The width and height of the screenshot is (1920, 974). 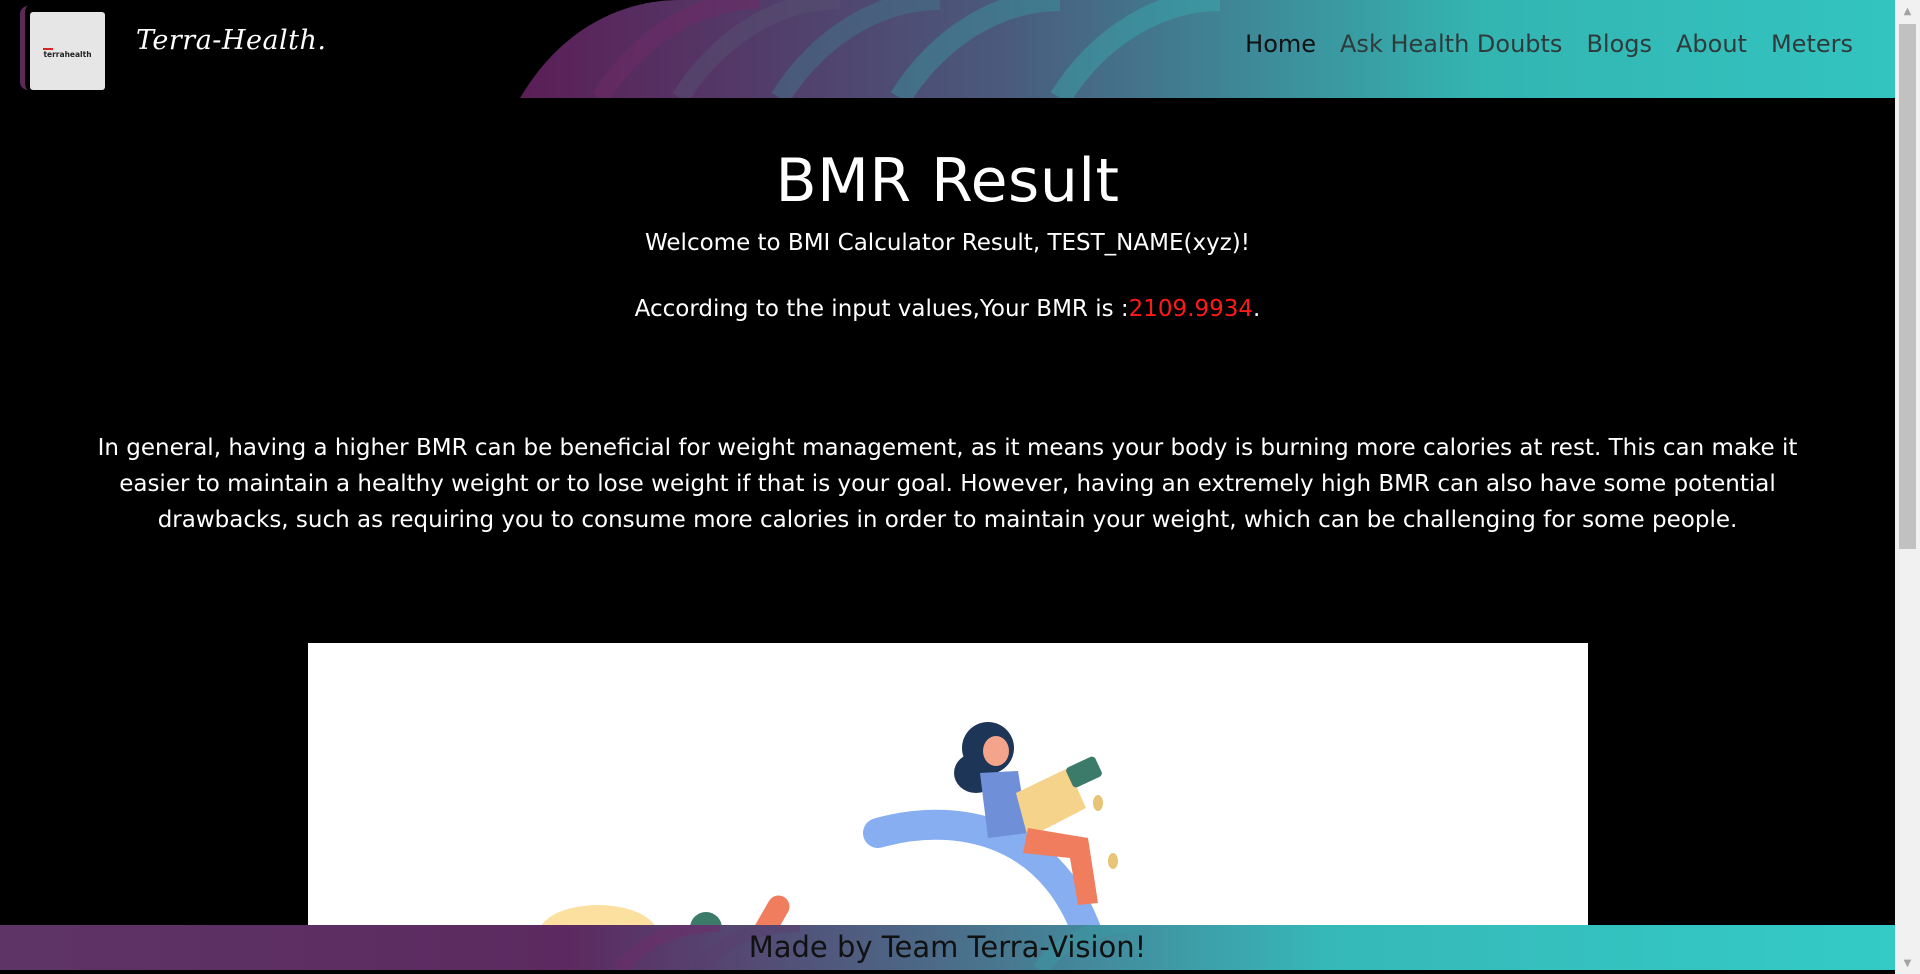 What do you see at coordinates (828, 828) in the screenshot?
I see `woman-pouring-bottle-illustration` at bounding box center [828, 828].